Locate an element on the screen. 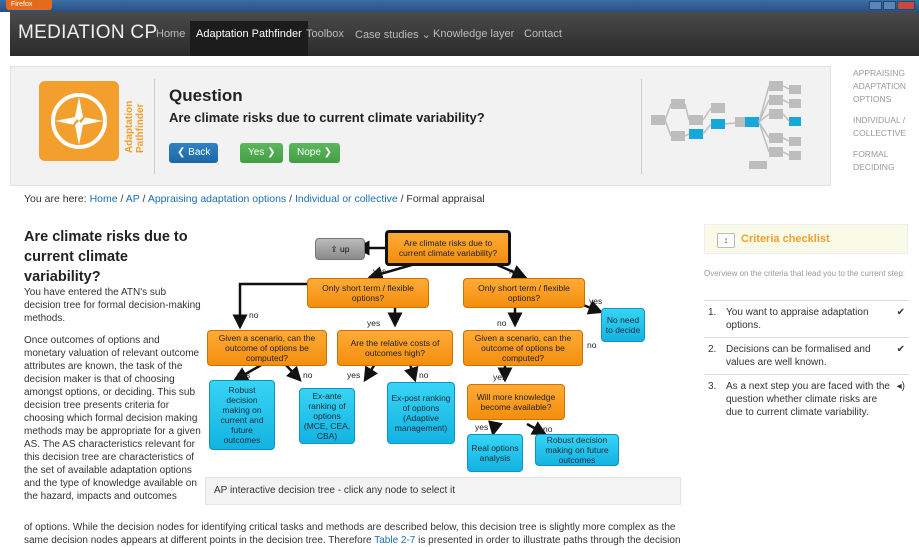 The width and height of the screenshot is (919, 547). breadcrumb-home: Home is located at coordinates (104, 199).